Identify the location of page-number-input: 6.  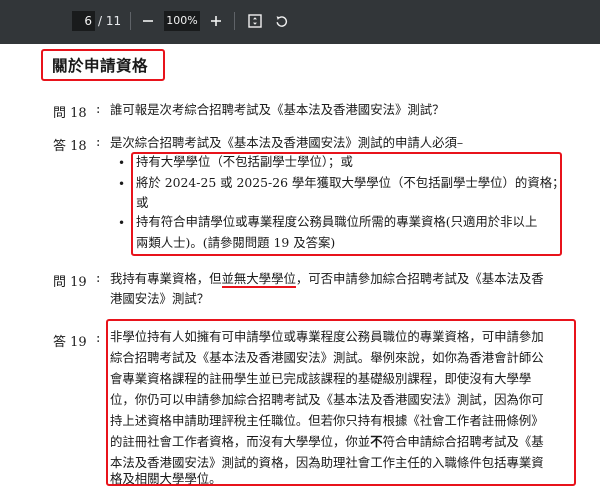
(83, 21).